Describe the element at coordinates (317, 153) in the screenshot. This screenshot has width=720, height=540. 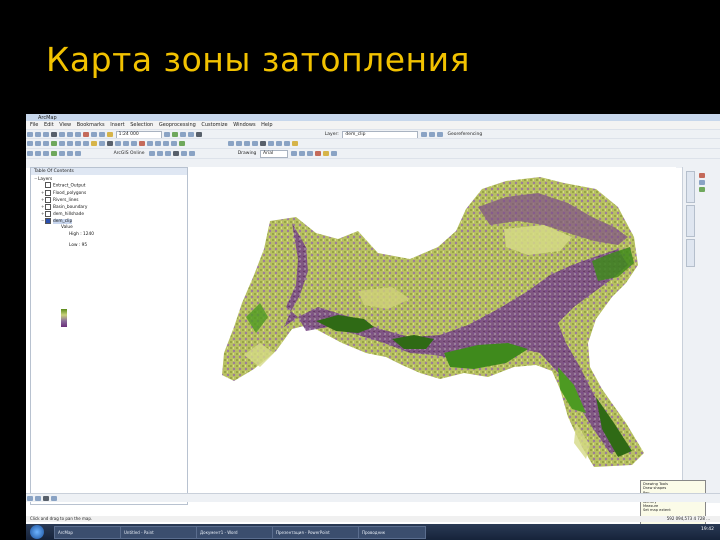
I see `font-color-icon` at that location.